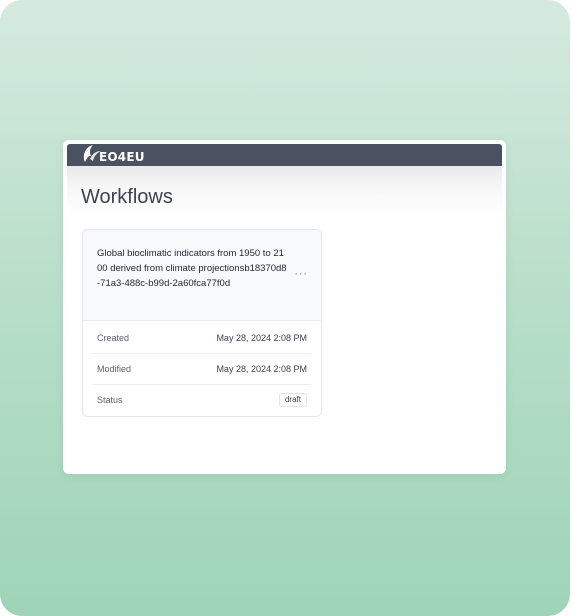 The width and height of the screenshot is (572, 616). I want to click on created-row: Created May 28, 2024 2:08 PM, so click(202, 337).